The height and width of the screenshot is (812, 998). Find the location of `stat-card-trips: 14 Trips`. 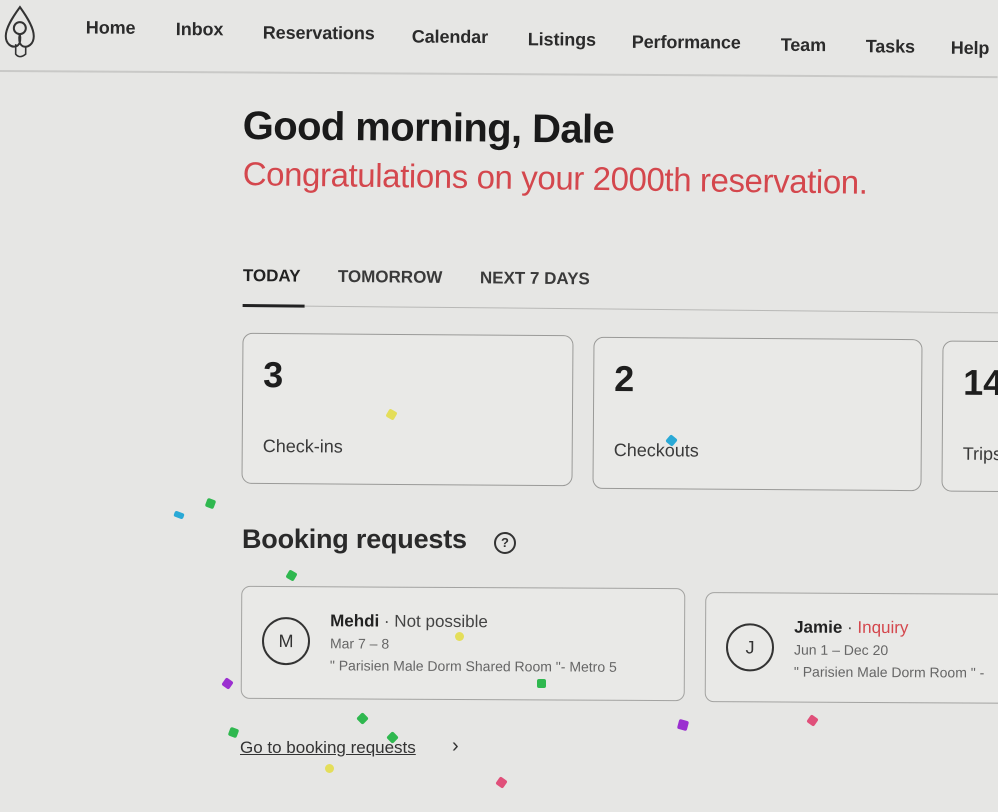

stat-card-trips: 14 Trips is located at coordinates (969, 416).